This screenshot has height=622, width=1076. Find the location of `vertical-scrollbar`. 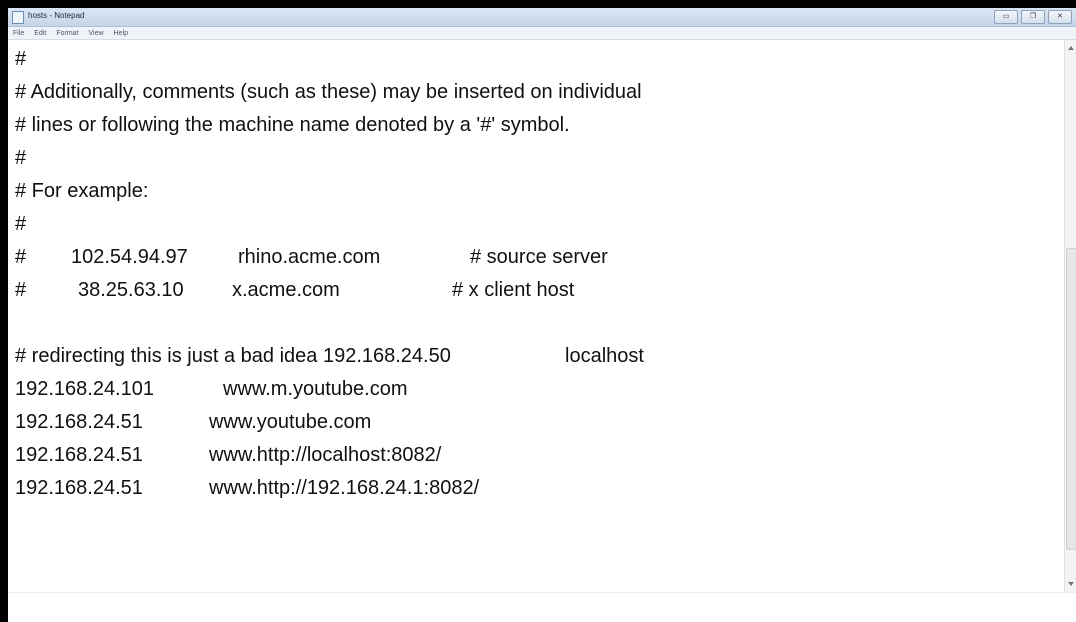

vertical-scrollbar is located at coordinates (1070, 316).